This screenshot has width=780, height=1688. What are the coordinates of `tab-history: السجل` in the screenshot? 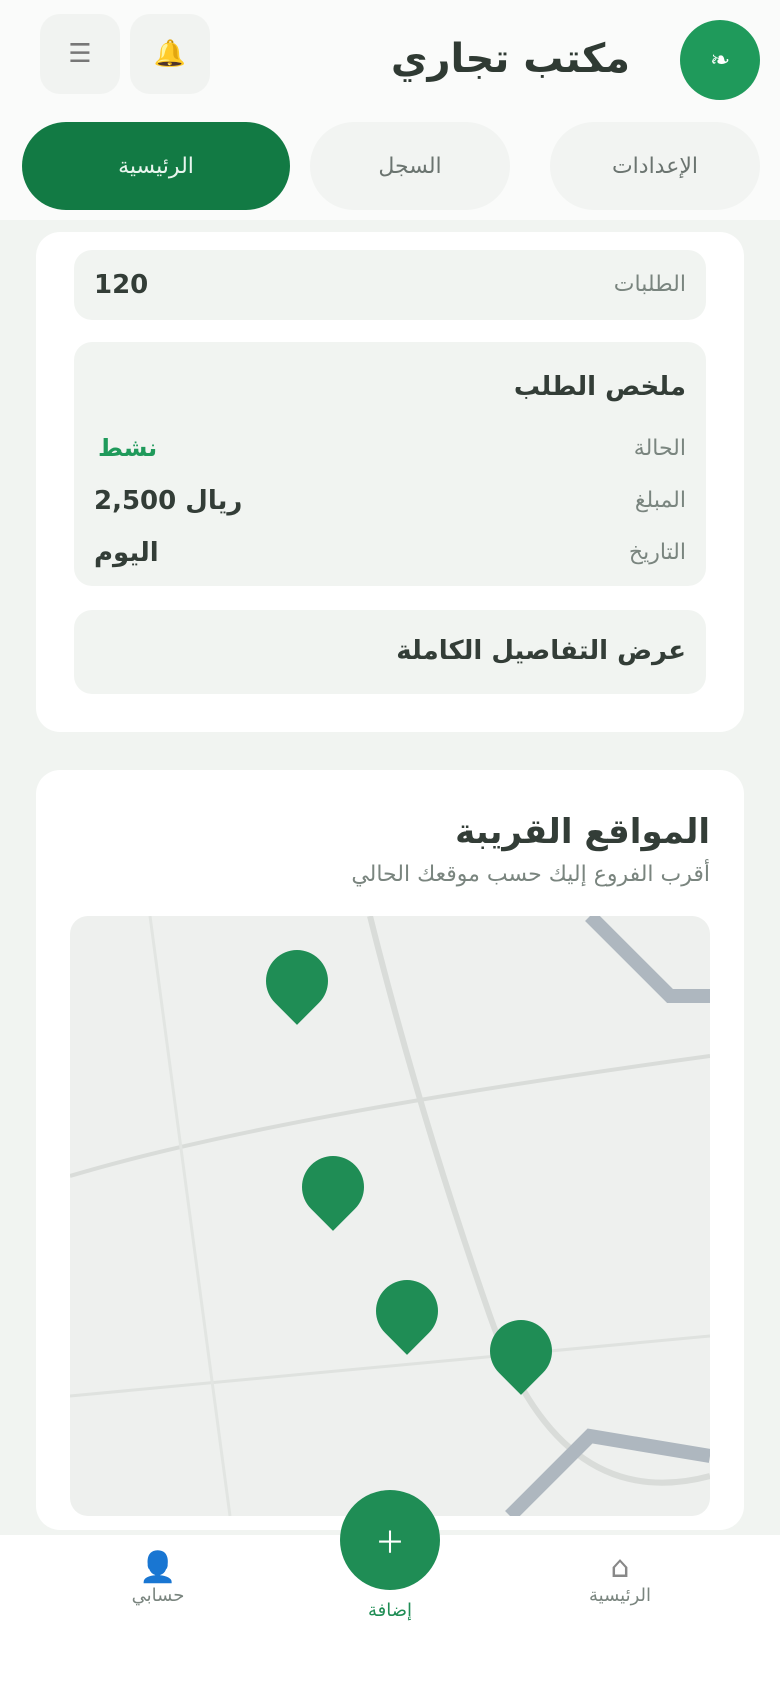 It's located at (410, 166).